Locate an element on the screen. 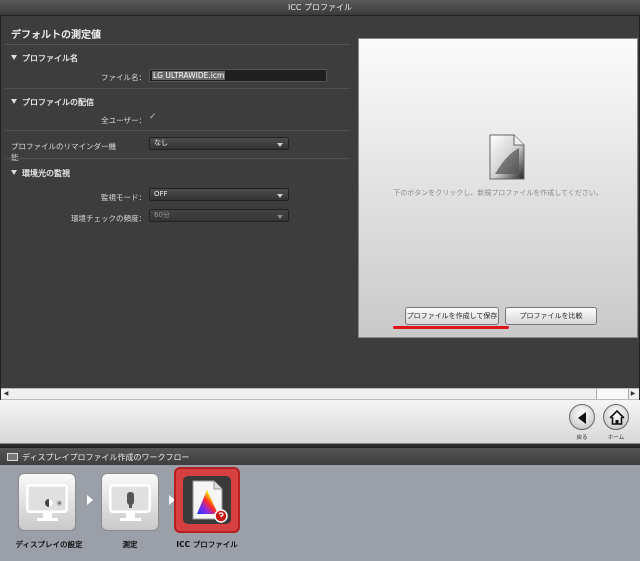 The width and height of the screenshot is (640, 561). group-ambient-light: 環境光の監視 is located at coordinates (40, 173).